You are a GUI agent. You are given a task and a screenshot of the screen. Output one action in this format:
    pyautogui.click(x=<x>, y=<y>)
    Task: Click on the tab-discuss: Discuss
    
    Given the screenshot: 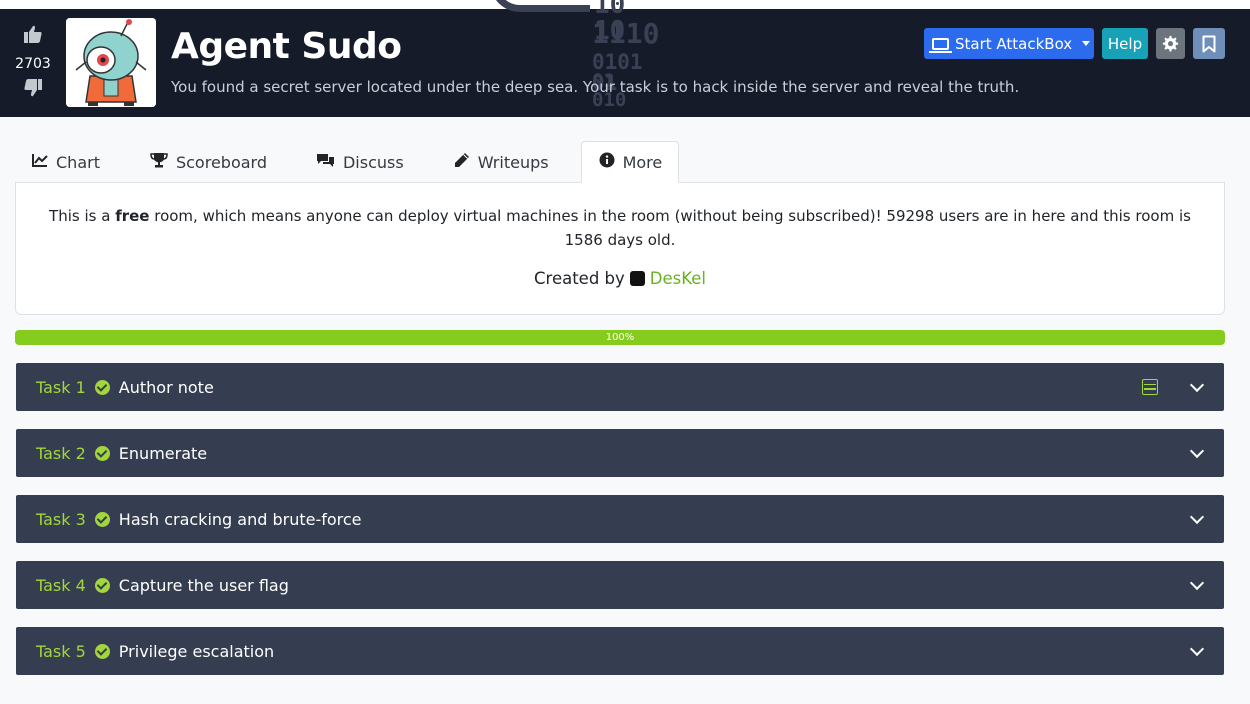 What is the action you would take?
    pyautogui.click(x=366, y=162)
    